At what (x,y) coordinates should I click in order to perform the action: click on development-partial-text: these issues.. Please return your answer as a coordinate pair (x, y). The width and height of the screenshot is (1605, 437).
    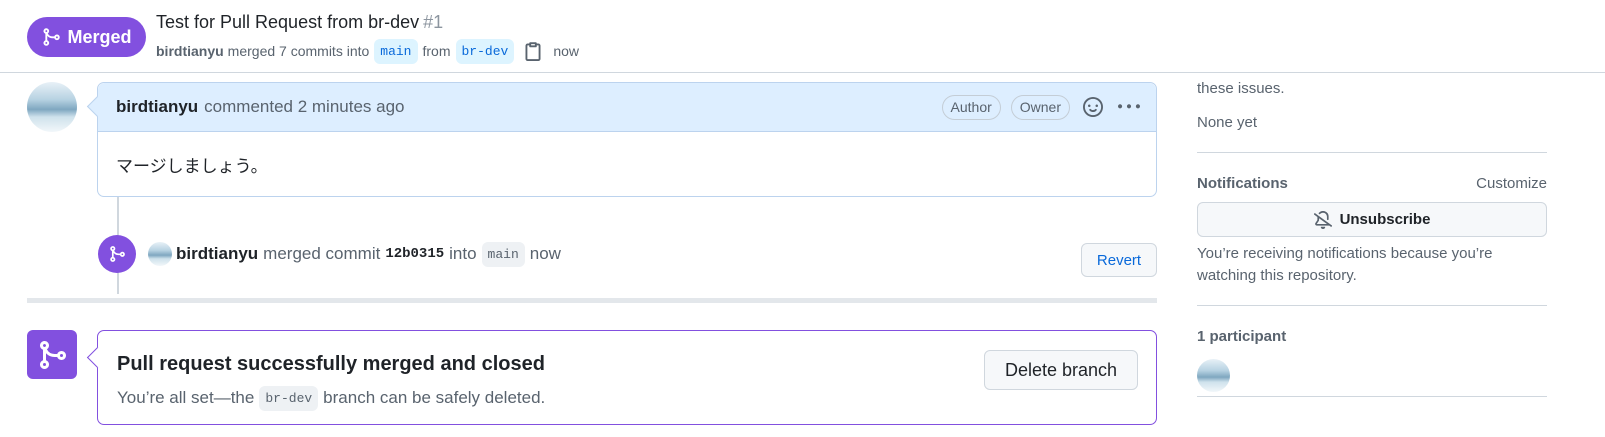
    Looking at the image, I should click on (1241, 88).